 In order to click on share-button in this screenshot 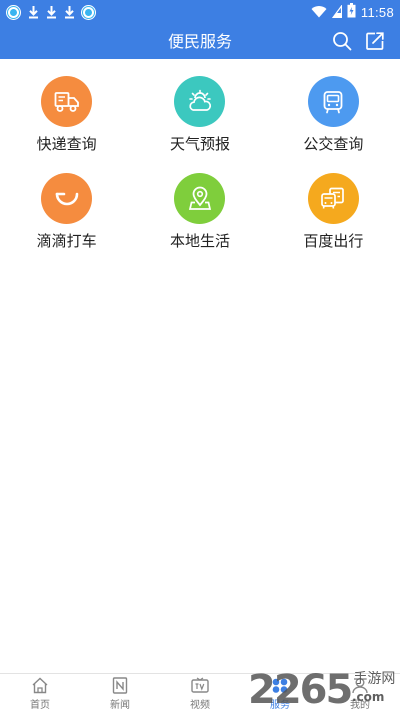, I will do `click(375, 41)`.